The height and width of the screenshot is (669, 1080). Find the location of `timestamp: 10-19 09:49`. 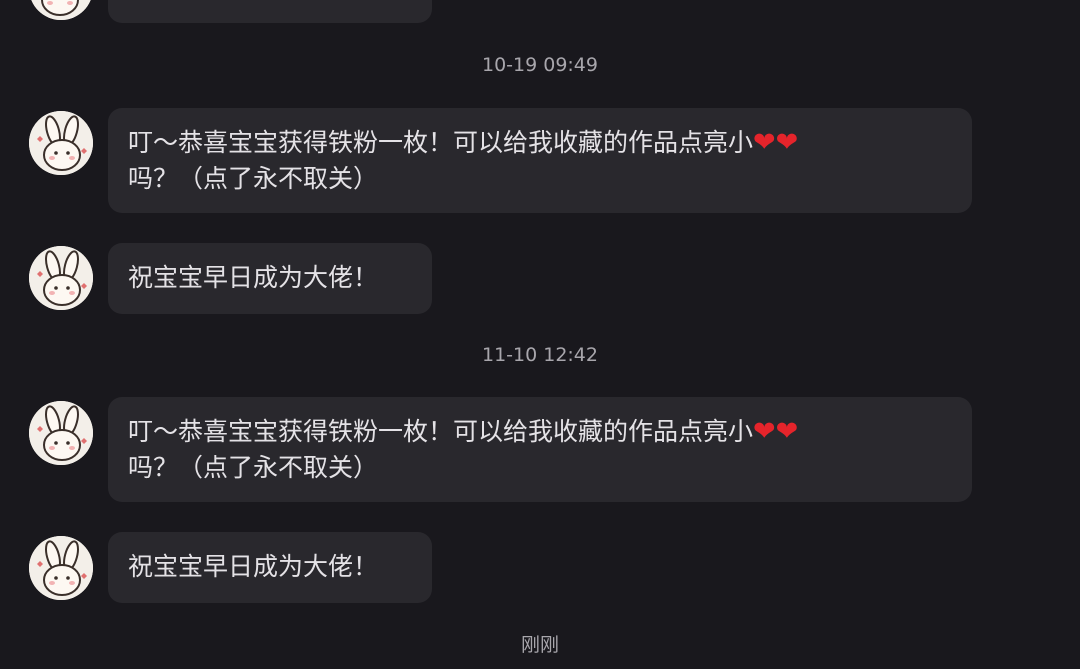

timestamp: 10-19 09:49 is located at coordinates (539, 65).